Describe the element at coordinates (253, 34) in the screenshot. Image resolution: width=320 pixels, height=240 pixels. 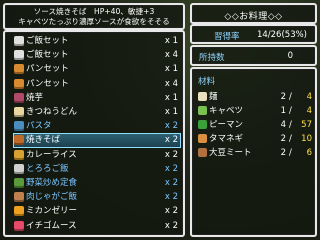
I see `mastery-window: 習得率 14/26(53%)` at that location.